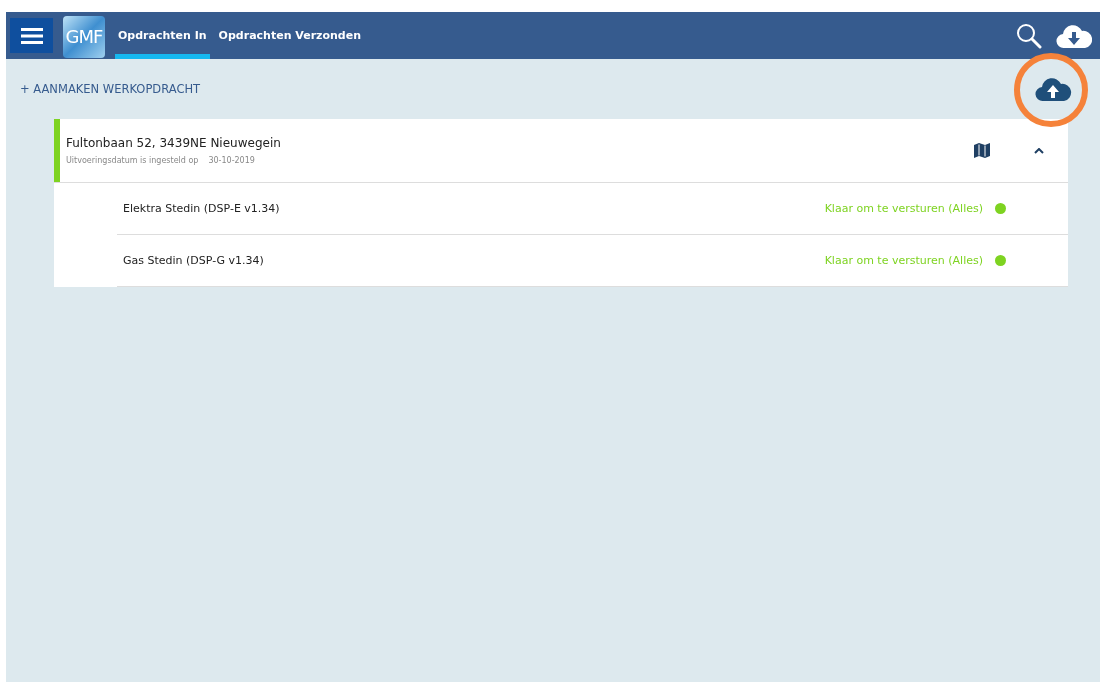  I want to click on collapse-button, so click(1039, 150).